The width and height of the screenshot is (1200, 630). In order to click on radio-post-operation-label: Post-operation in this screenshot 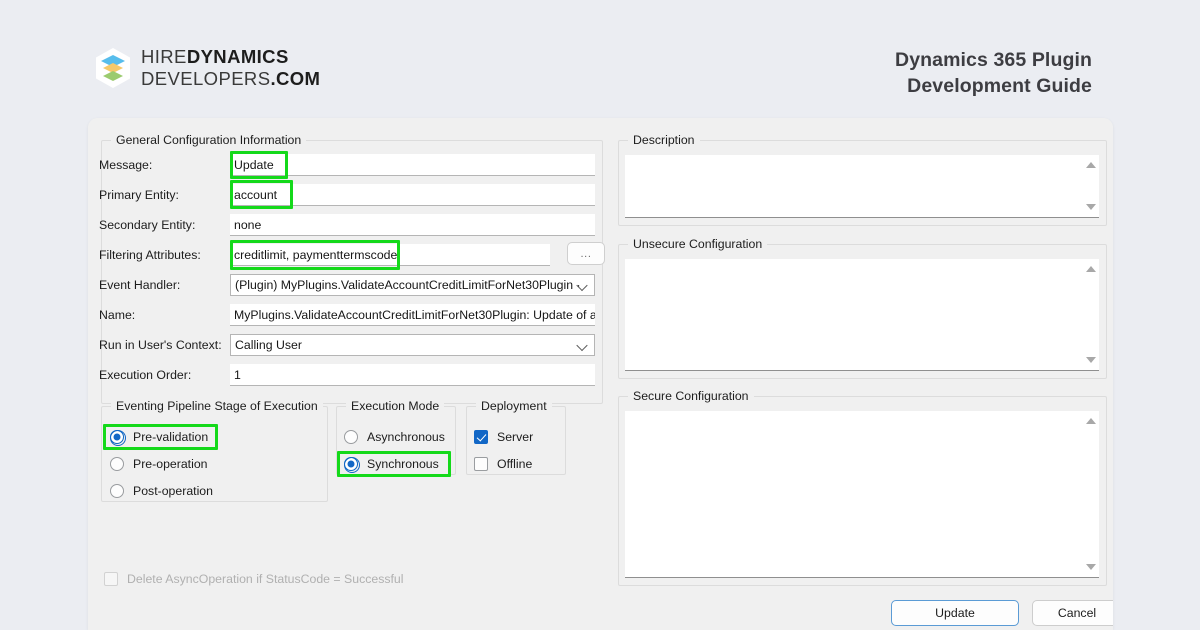, I will do `click(173, 491)`.